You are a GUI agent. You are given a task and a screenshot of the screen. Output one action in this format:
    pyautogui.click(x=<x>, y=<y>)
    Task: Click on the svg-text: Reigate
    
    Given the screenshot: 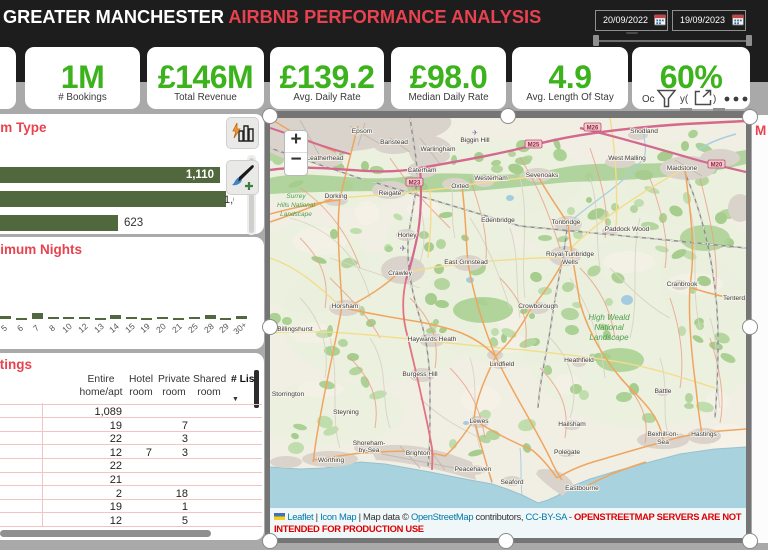 What is the action you would take?
    pyautogui.click(x=390, y=193)
    